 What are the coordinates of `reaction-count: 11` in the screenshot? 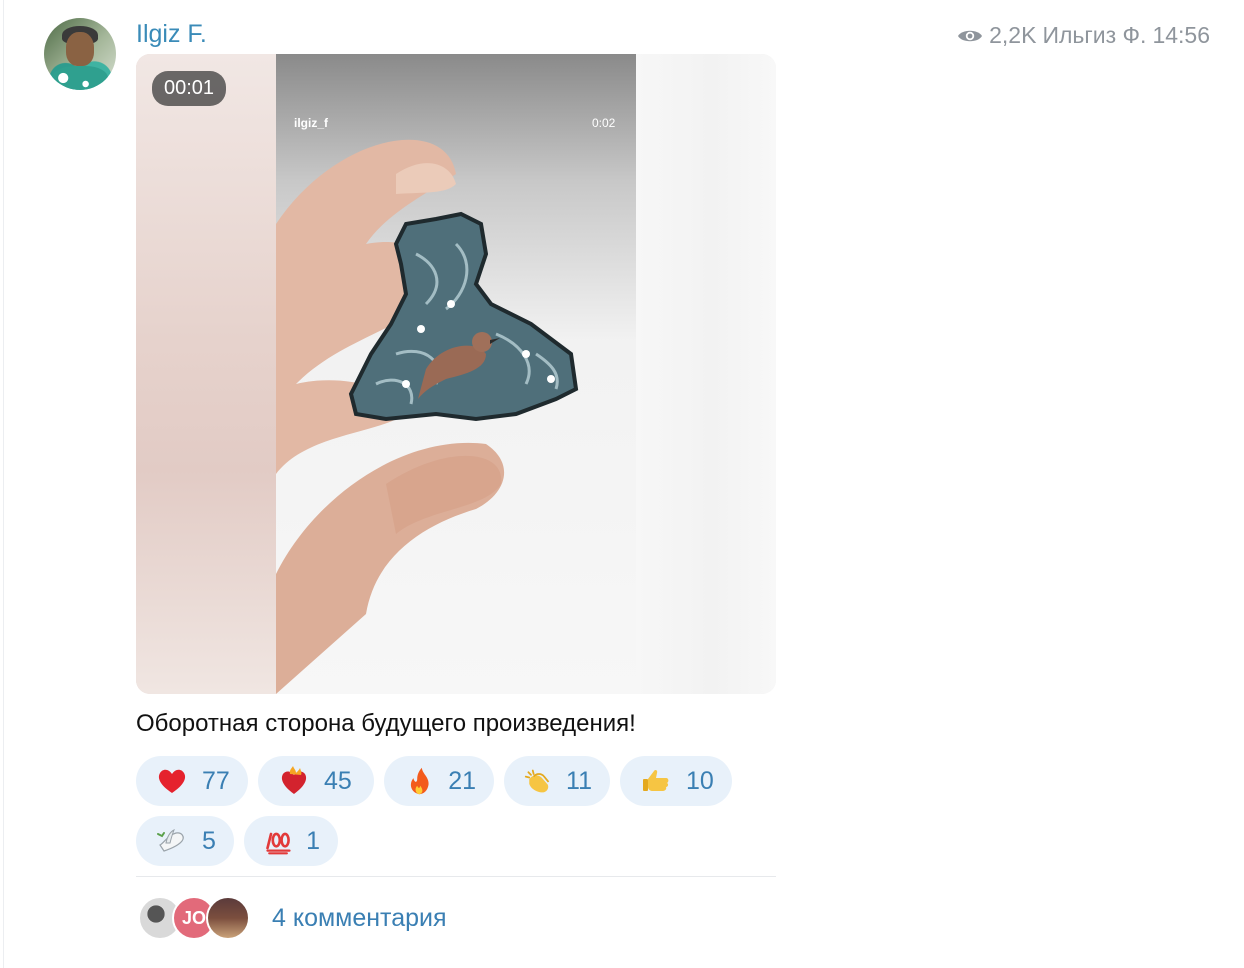 It's located at (579, 780).